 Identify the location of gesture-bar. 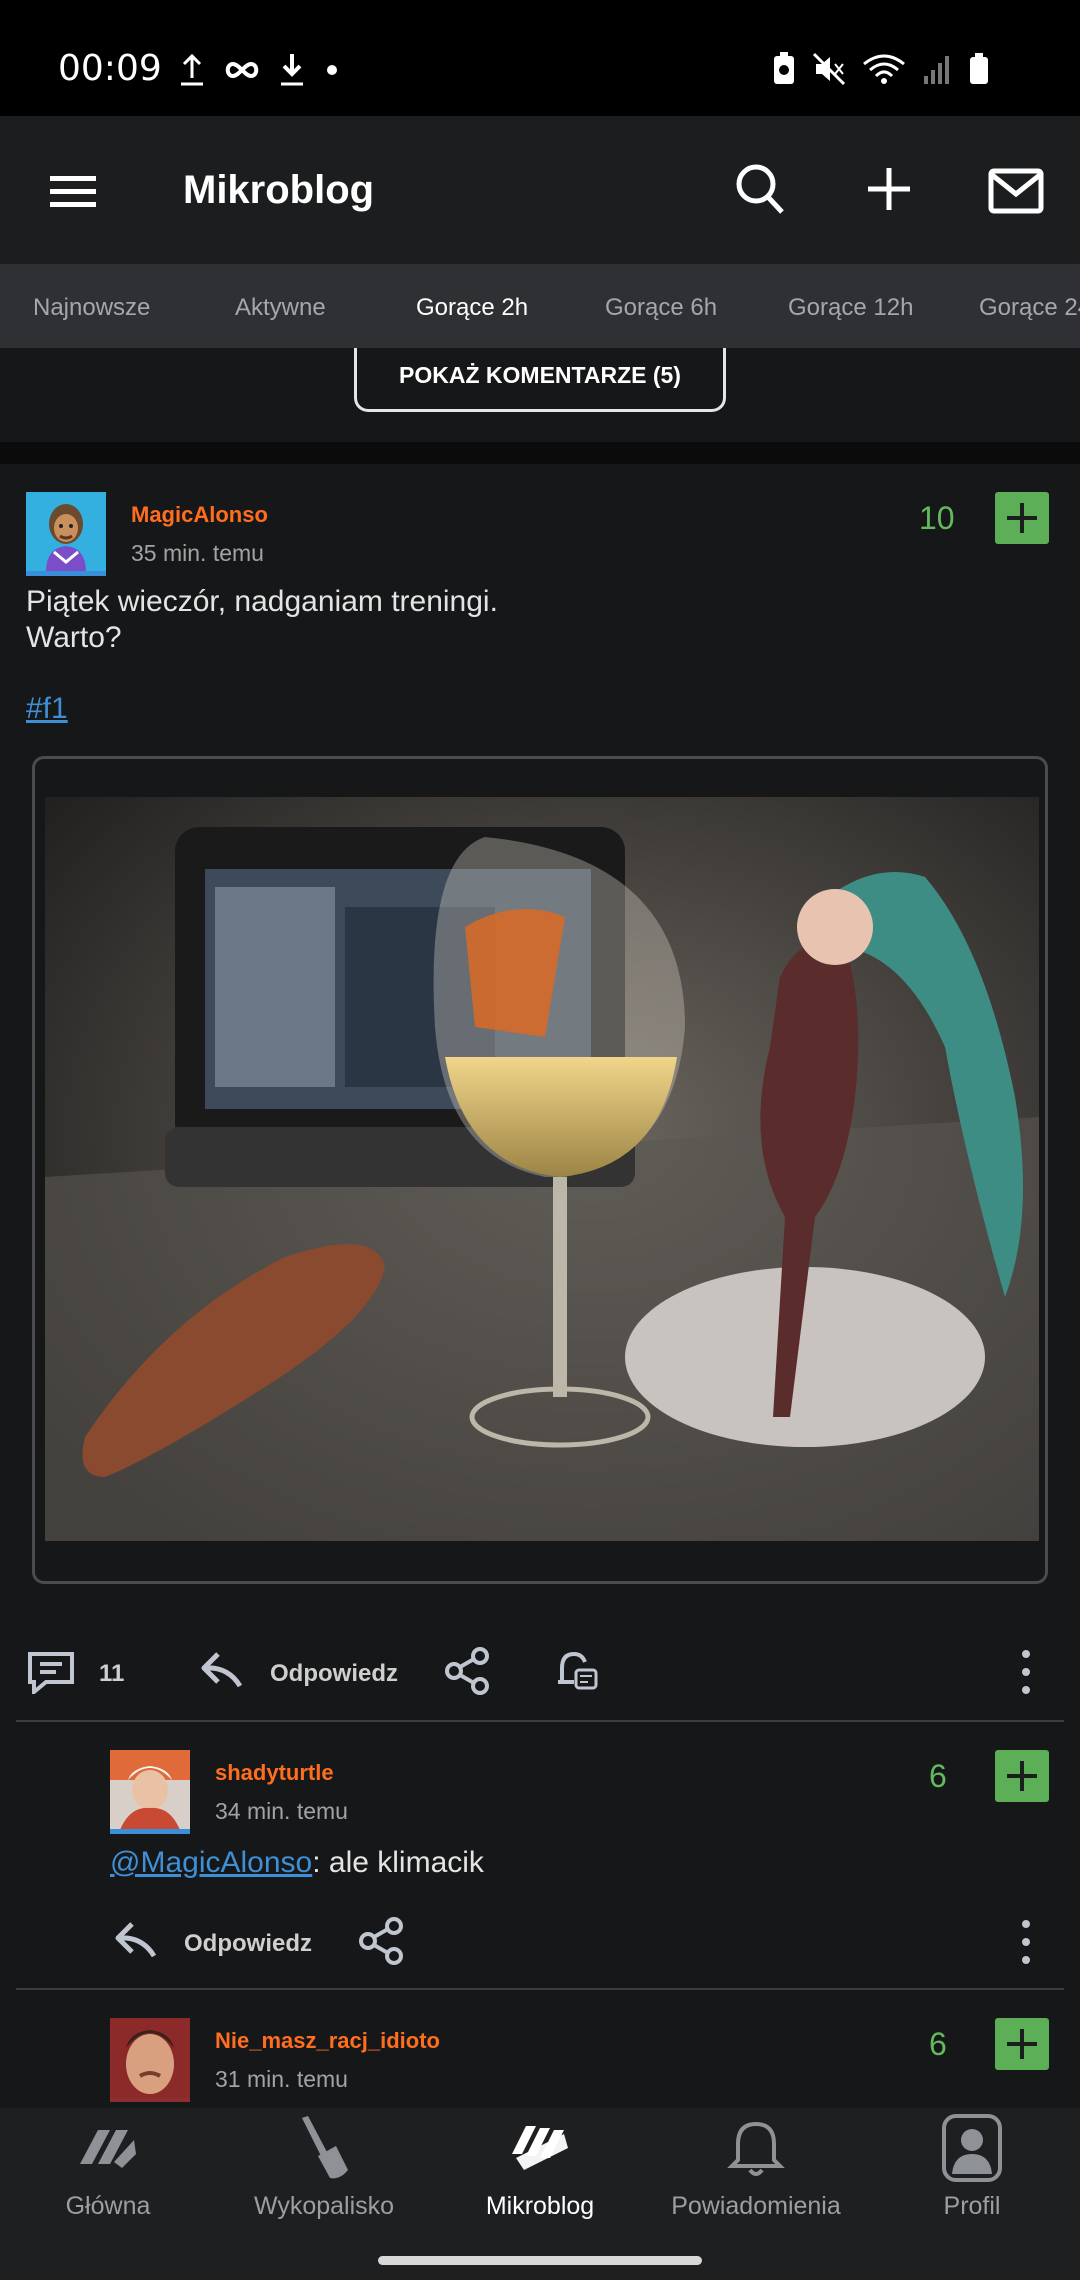
(540, 2260).